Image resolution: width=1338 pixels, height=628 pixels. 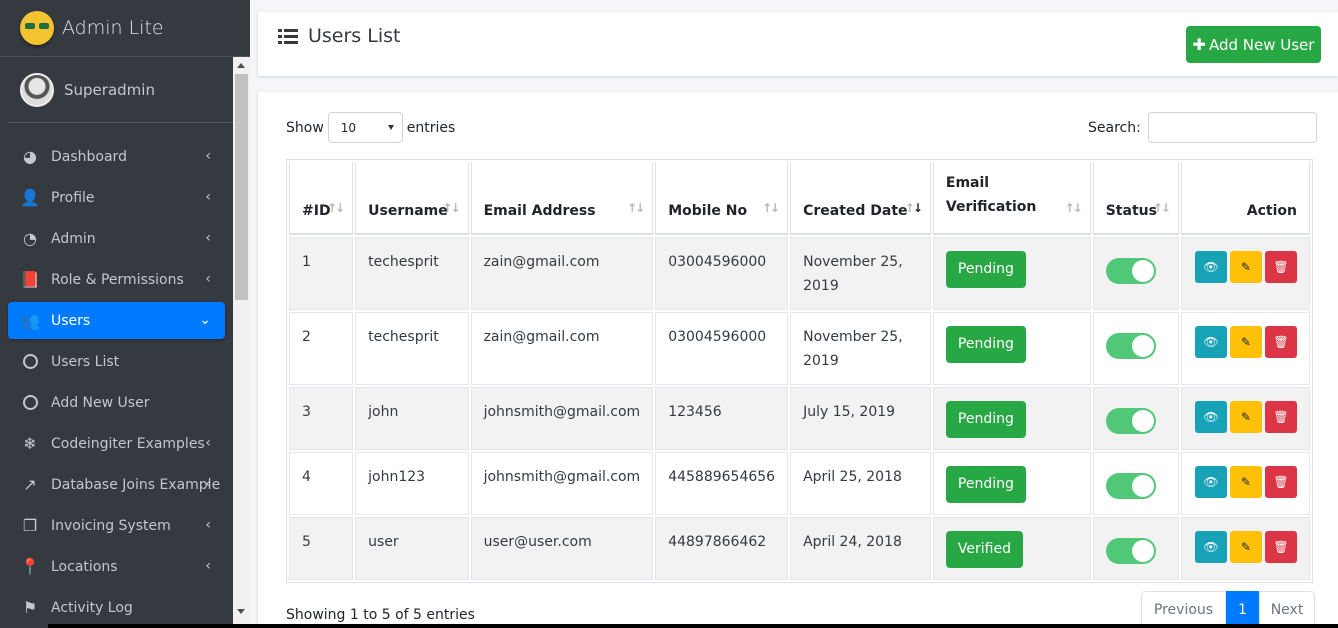 I want to click on external-link-icon: ↗, so click(x=30, y=484).